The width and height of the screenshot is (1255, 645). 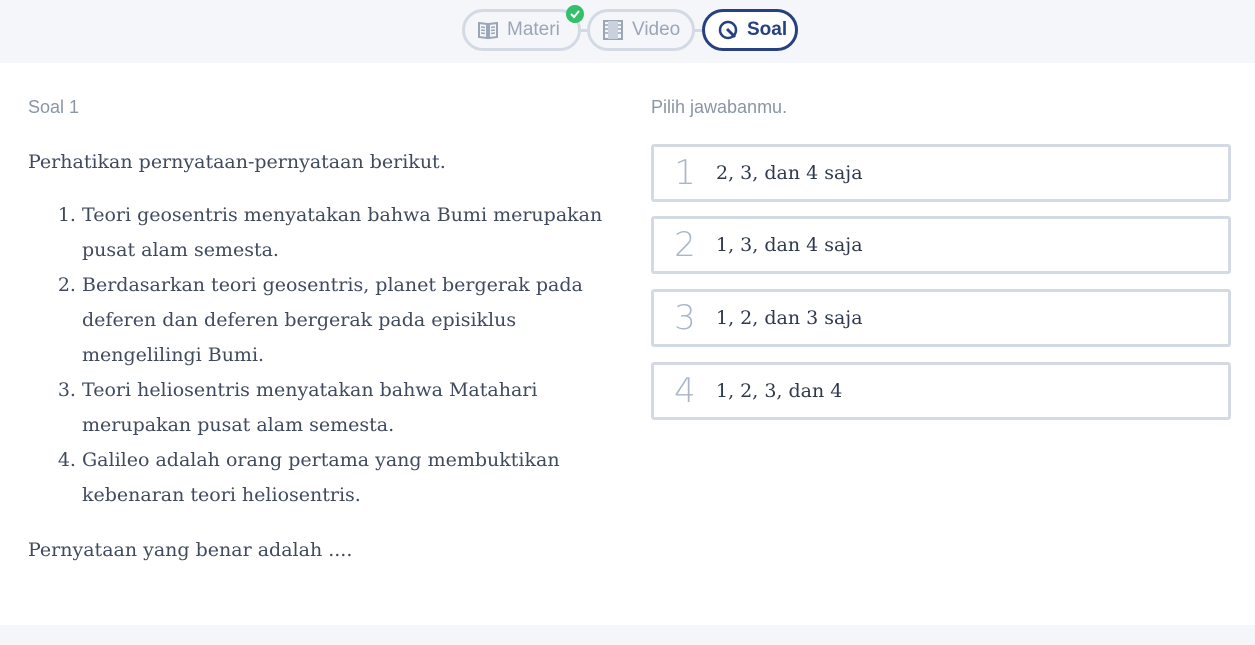 What do you see at coordinates (488, 30) in the screenshot?
I see `book-icon` at bounding box center [488, 30].